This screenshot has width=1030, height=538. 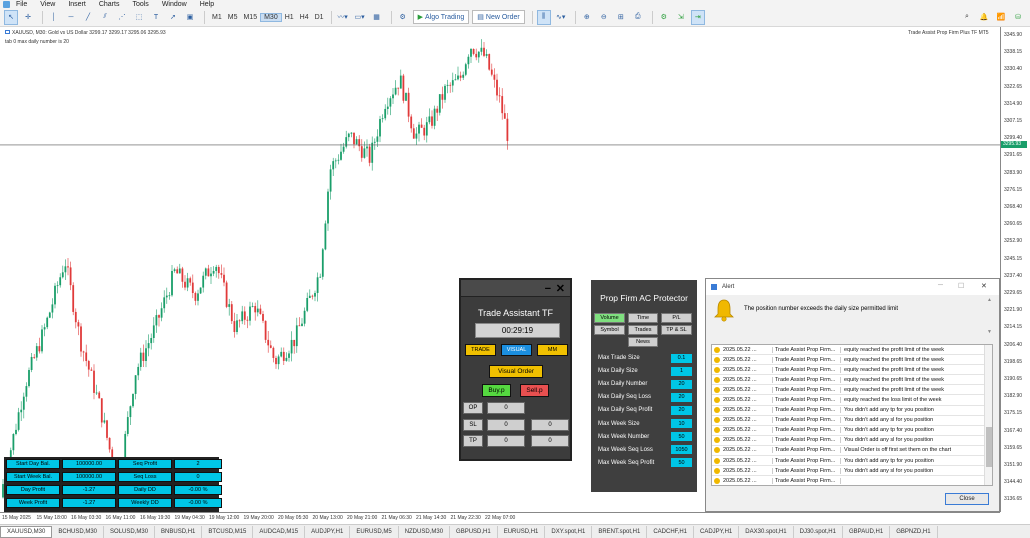 I want to click on autoscroll-icon: ⇥, so click(x=697, y=17).